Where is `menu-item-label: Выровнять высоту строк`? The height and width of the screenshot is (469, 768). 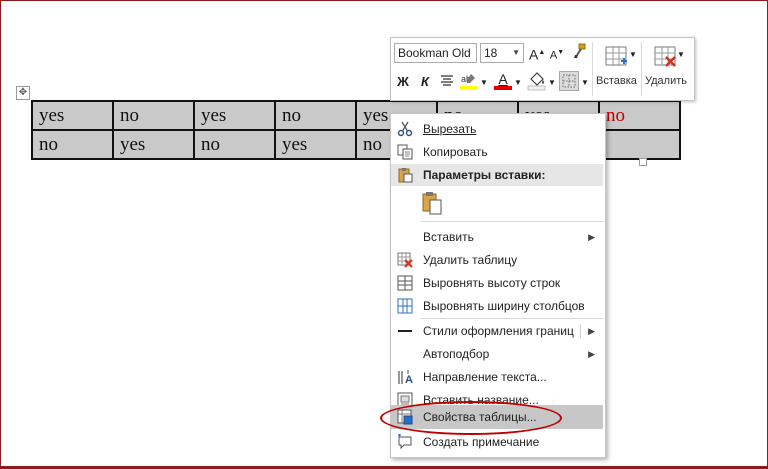 menu-item-label: Выровнять высоту строк is located at coordinates (492, 283).